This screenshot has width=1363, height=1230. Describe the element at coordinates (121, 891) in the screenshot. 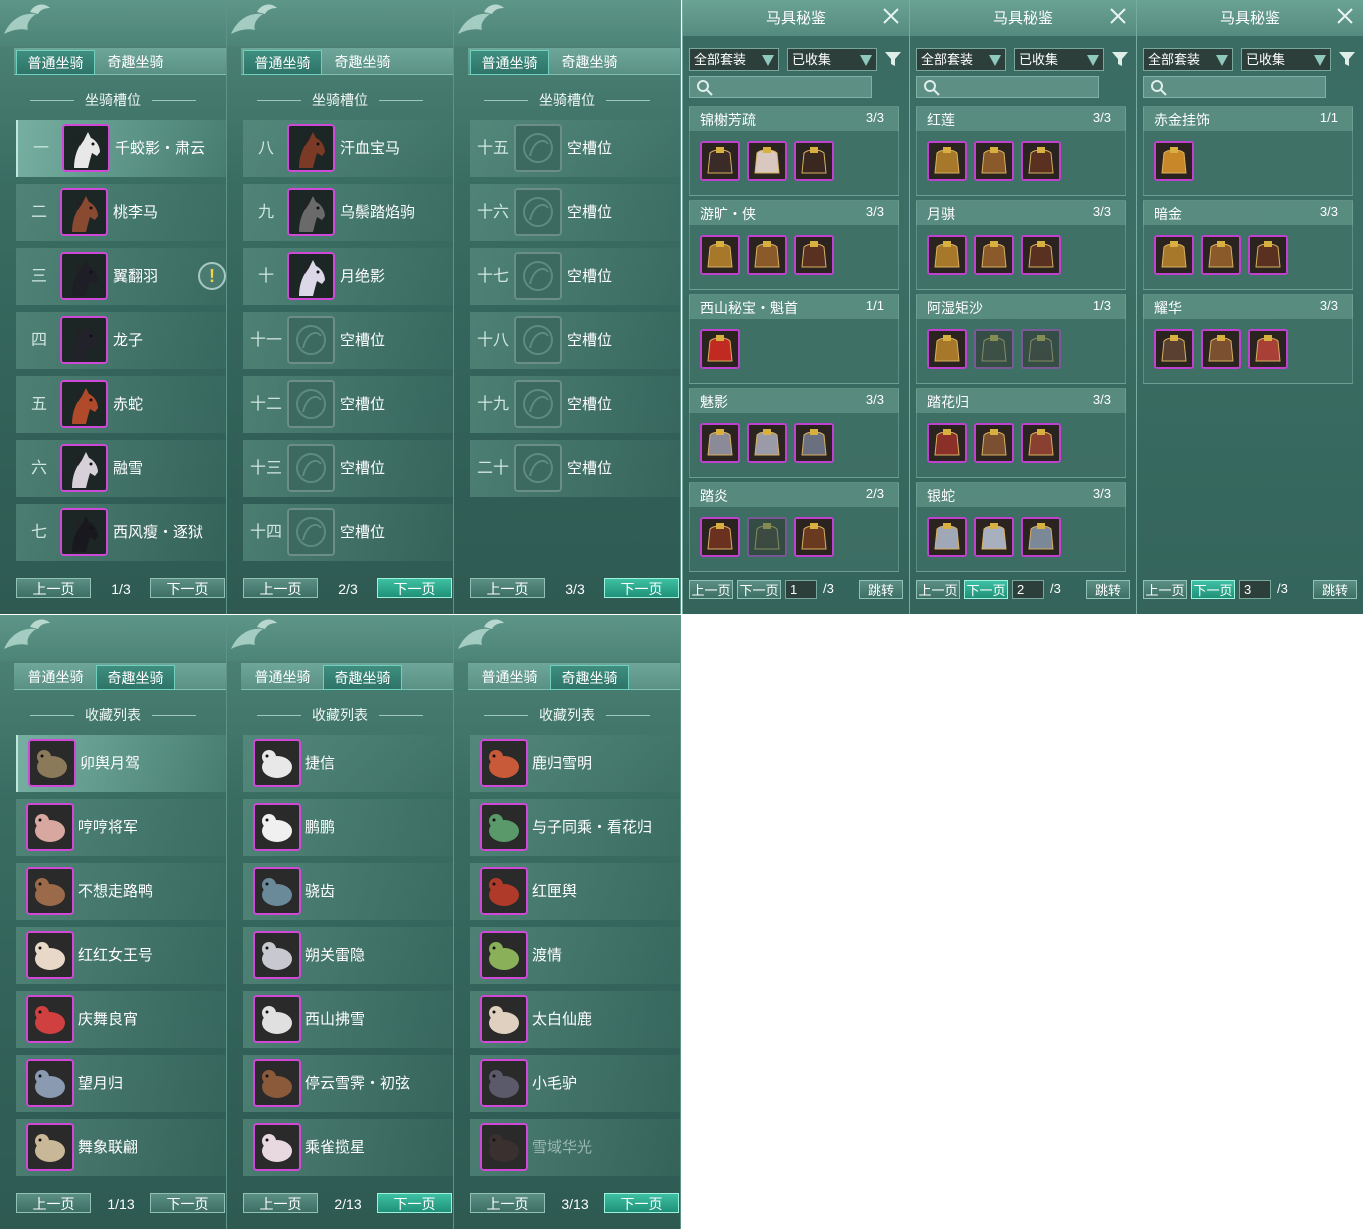

I see `collection-row: 不想走路鸭` at that location.